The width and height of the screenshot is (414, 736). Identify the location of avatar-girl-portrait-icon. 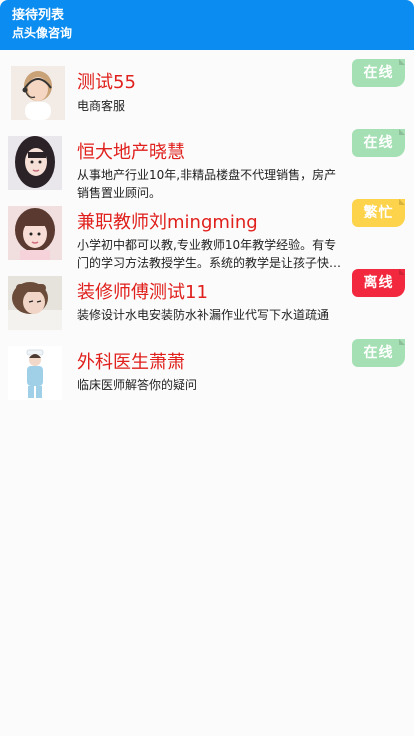
(35, 233).